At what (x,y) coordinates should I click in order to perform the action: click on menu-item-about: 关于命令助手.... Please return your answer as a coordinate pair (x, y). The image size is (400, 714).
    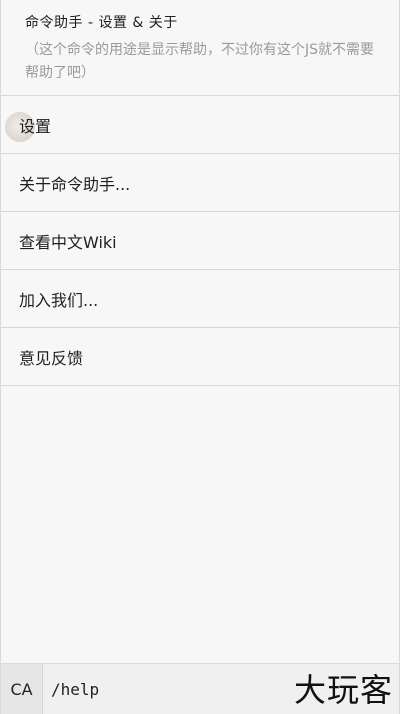
    Looking at the image, I should click on (200, 183).